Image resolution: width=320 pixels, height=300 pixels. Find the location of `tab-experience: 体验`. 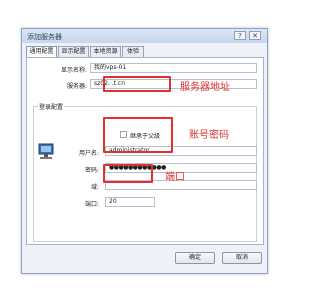

tab-experience: 体验 is located at coordinates (133, 51).